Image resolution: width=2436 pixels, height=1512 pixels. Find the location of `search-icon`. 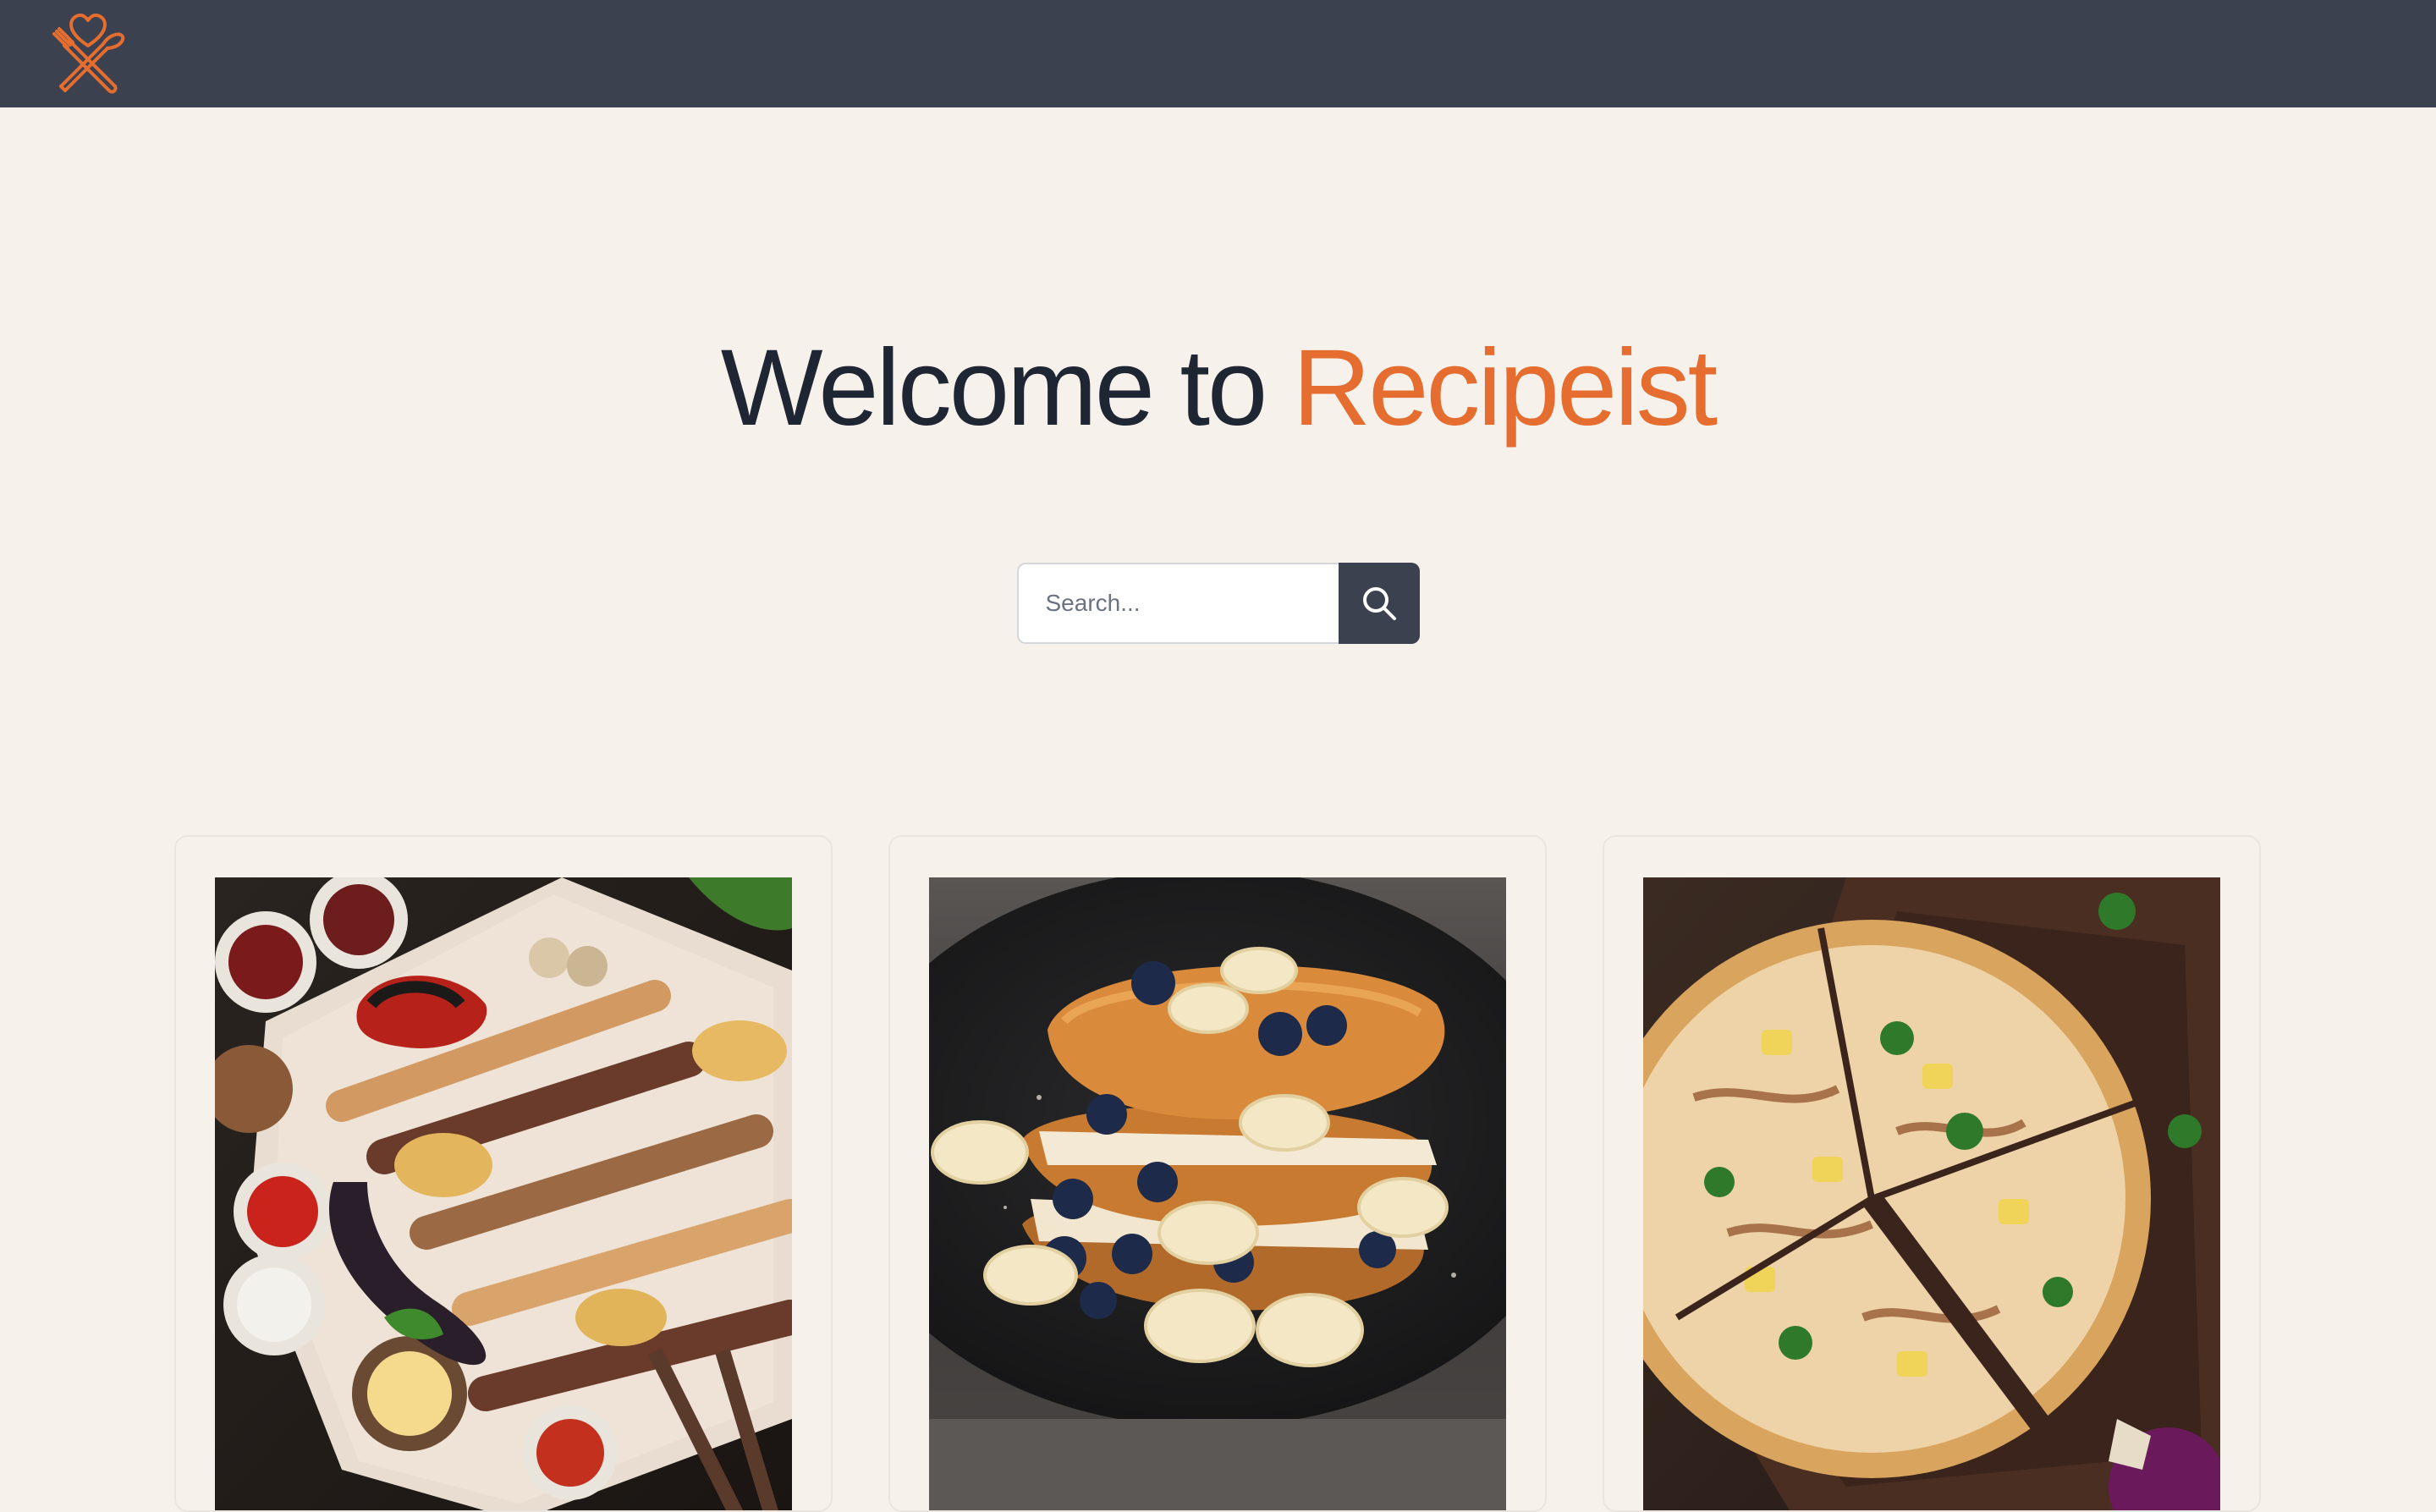

search-icon is located at coordinates (1379, 604).